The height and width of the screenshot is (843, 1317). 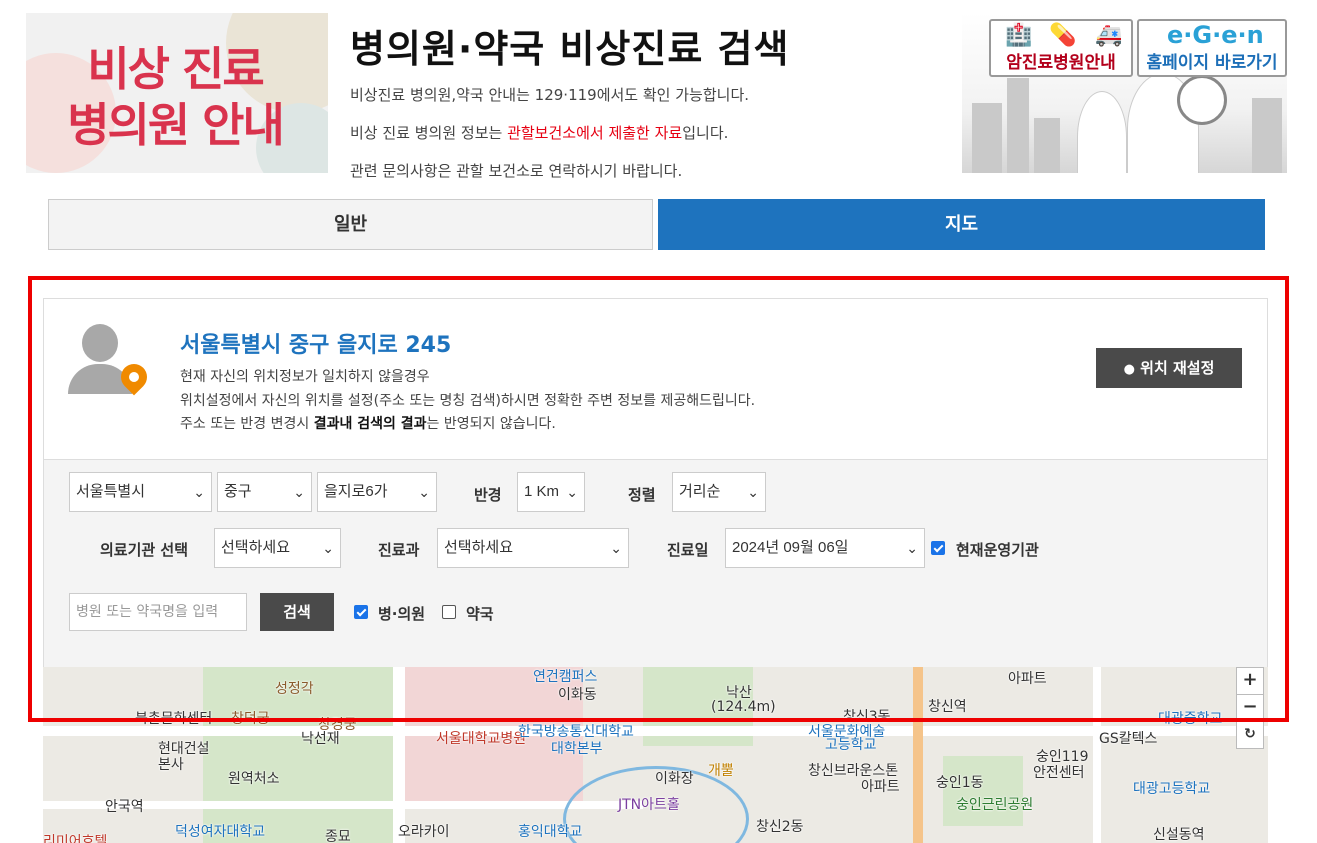 I want to click on sort-select: 거리순 ⌄, so click(x=719, y=492).